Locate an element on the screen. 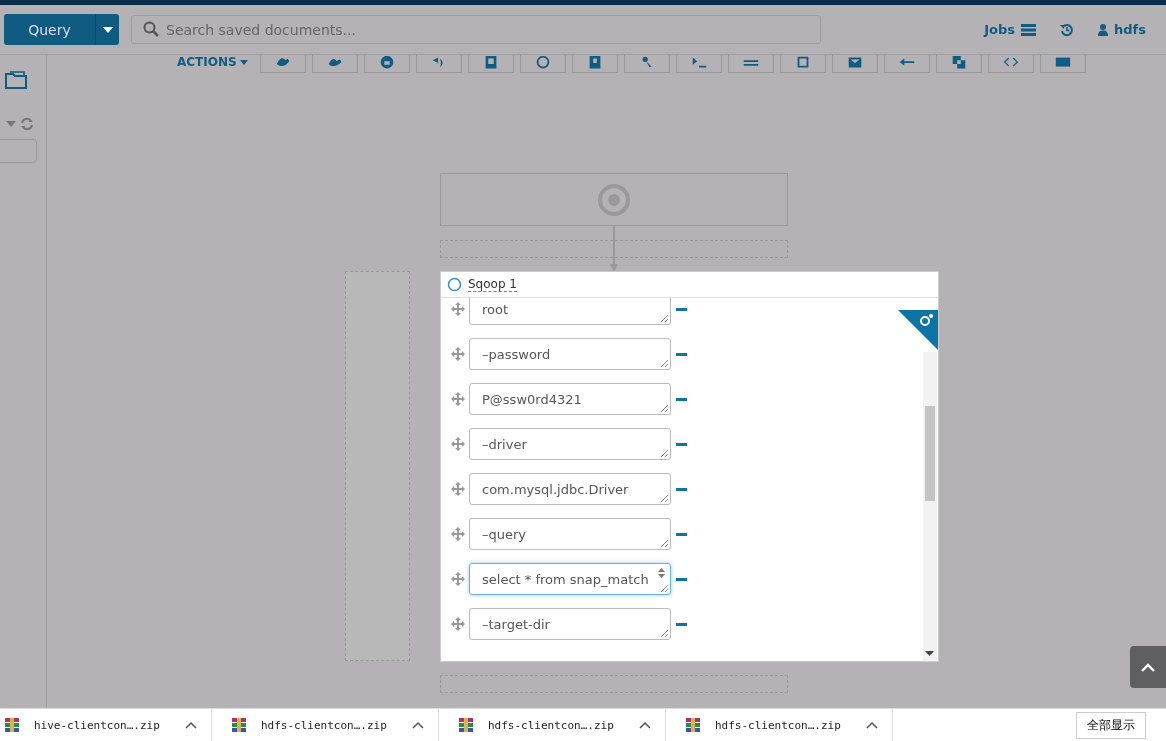 This screenshot has height=741, width=1166. argument-field: select * from snap_match is located at coordinates (570, 579).